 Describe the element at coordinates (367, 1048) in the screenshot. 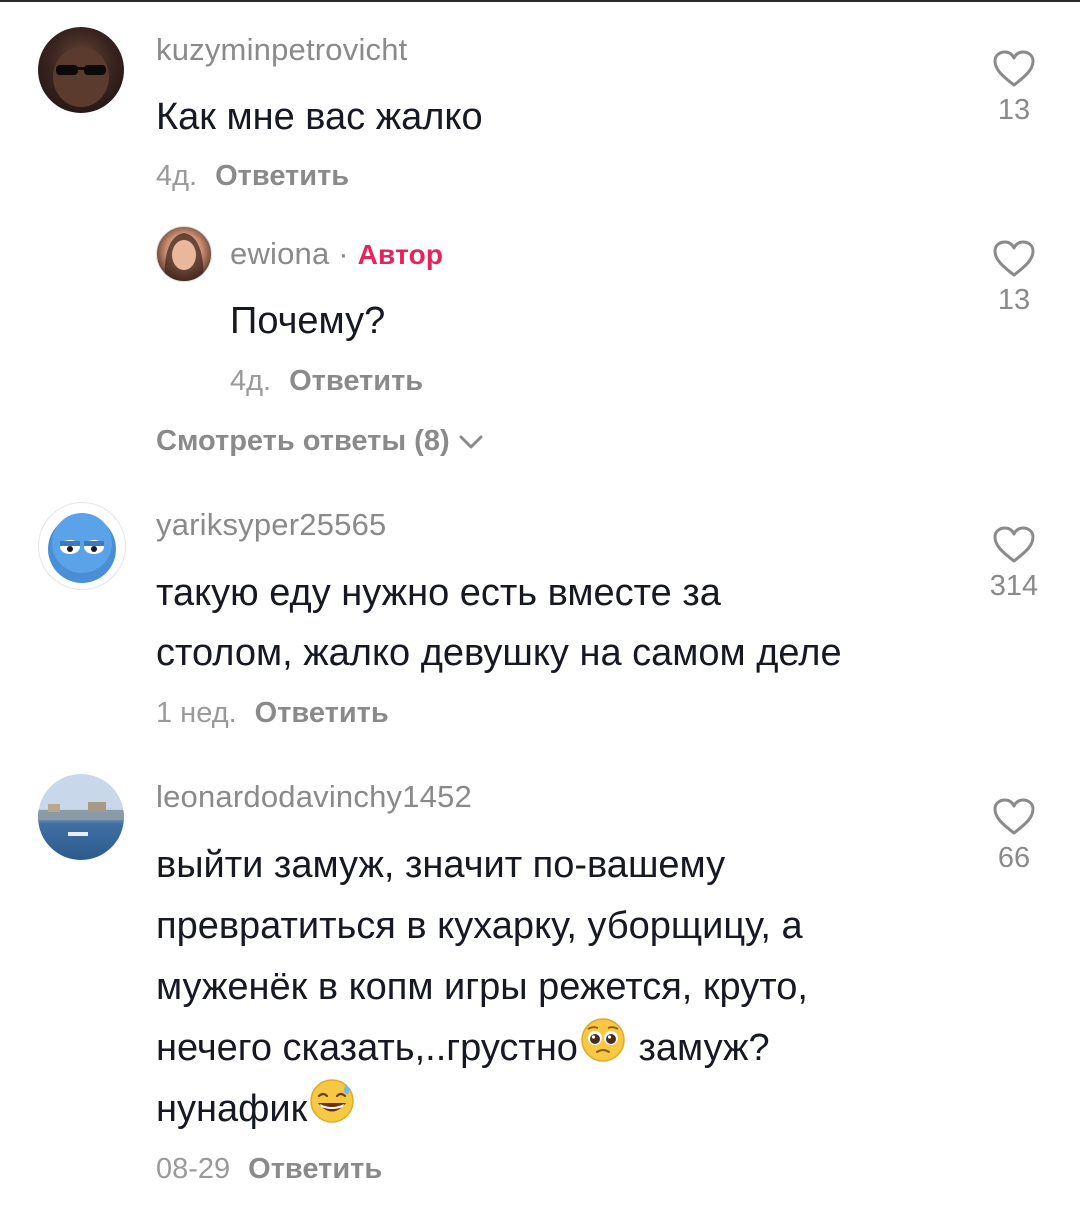

I see `comment-text-segment: нечего сказать,..грустно` at that location.